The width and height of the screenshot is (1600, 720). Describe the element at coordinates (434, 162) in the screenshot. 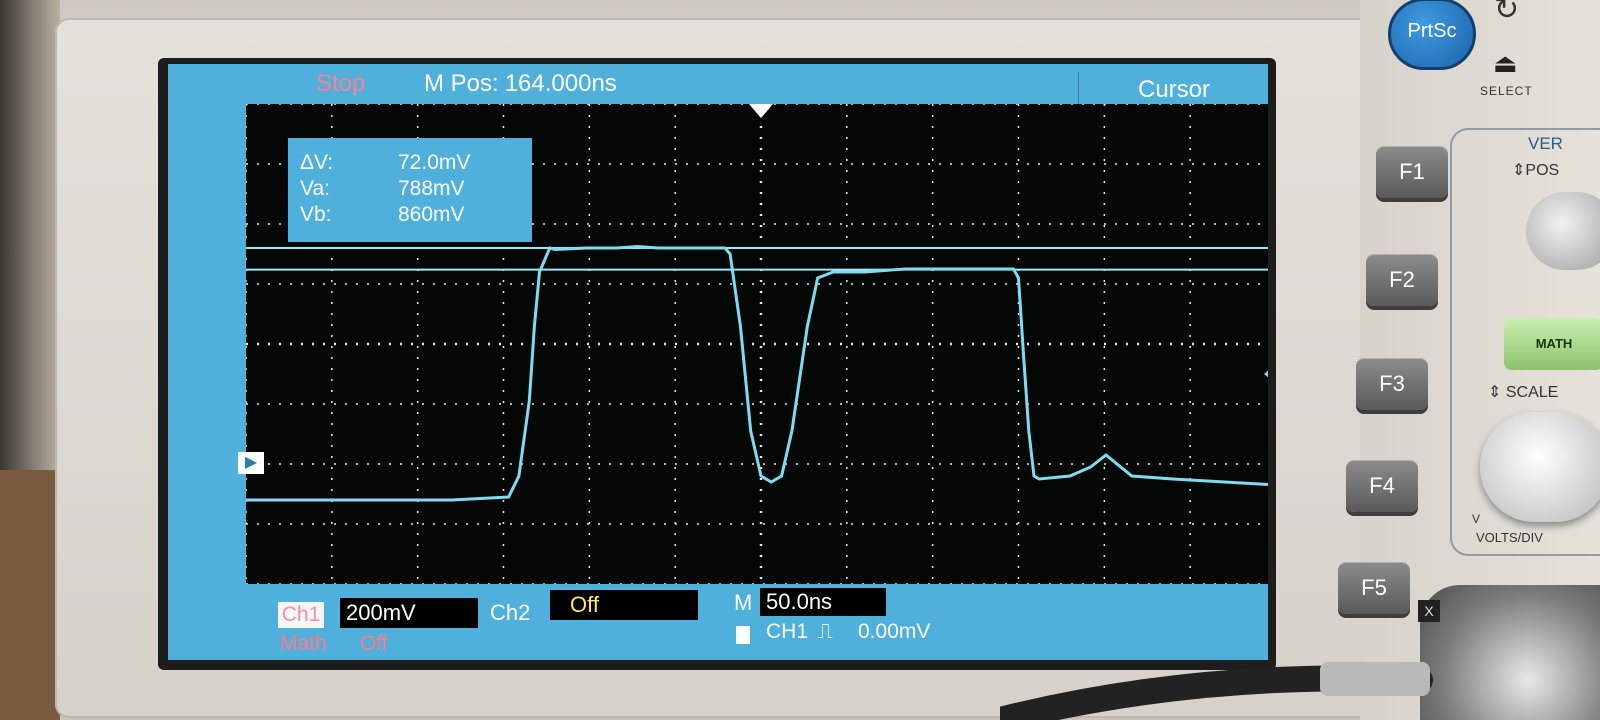

I see `delta-v-value: 72.0mV` at that location.